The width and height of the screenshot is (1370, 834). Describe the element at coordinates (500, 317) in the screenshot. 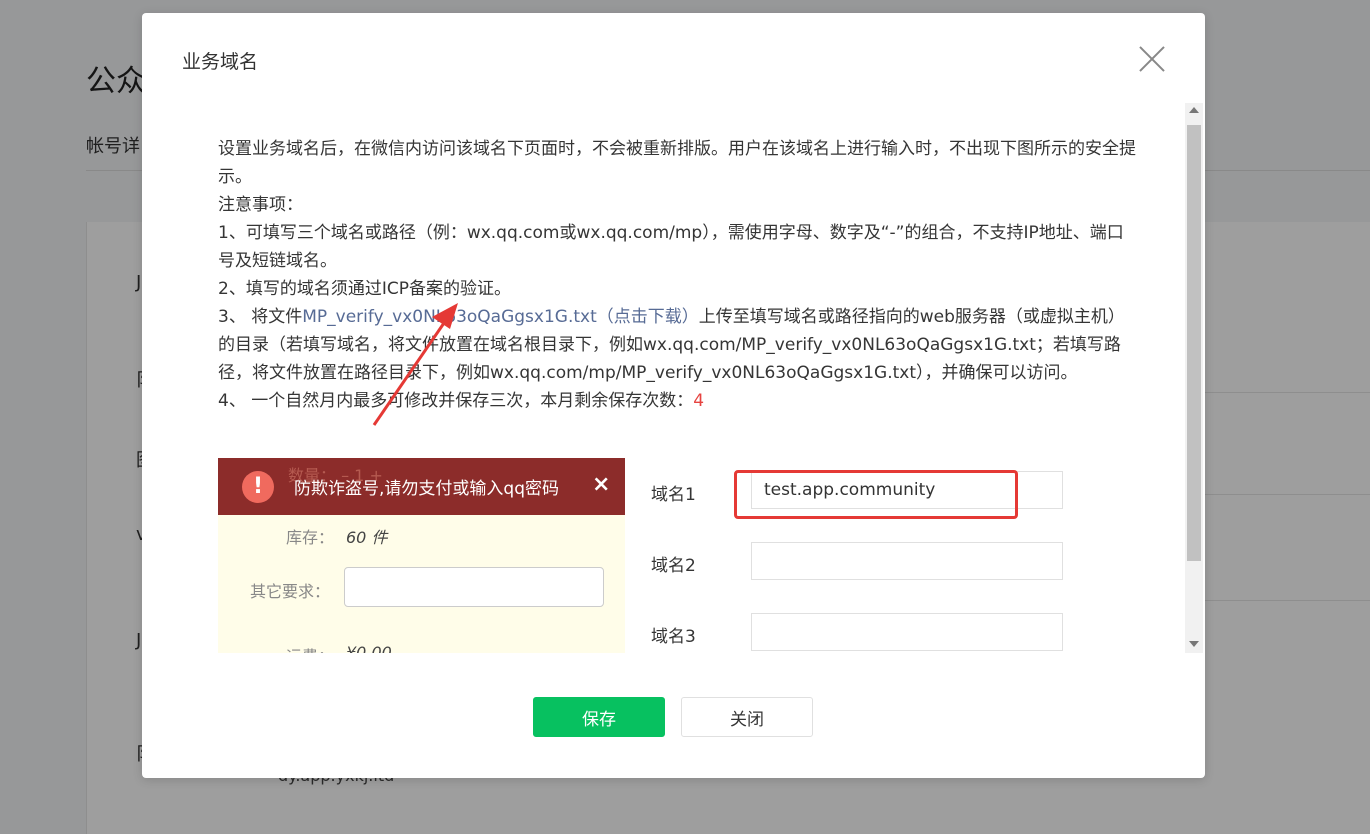

I see `verify-file-download-link: MP_verify_vx0NL63oQaGgsx1G.txt（点击下载）` at that location.